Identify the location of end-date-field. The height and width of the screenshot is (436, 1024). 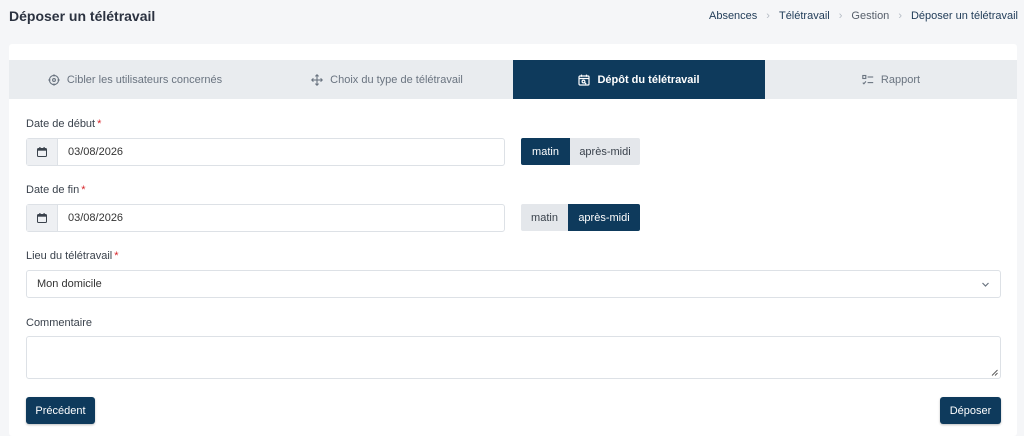
(265, 218).